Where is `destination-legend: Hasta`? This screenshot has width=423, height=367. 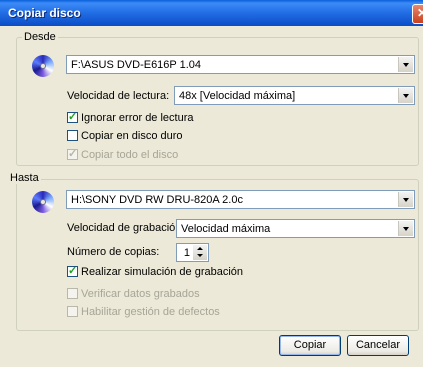
destination-legend: Hasta is located at coordinates (24, 178).